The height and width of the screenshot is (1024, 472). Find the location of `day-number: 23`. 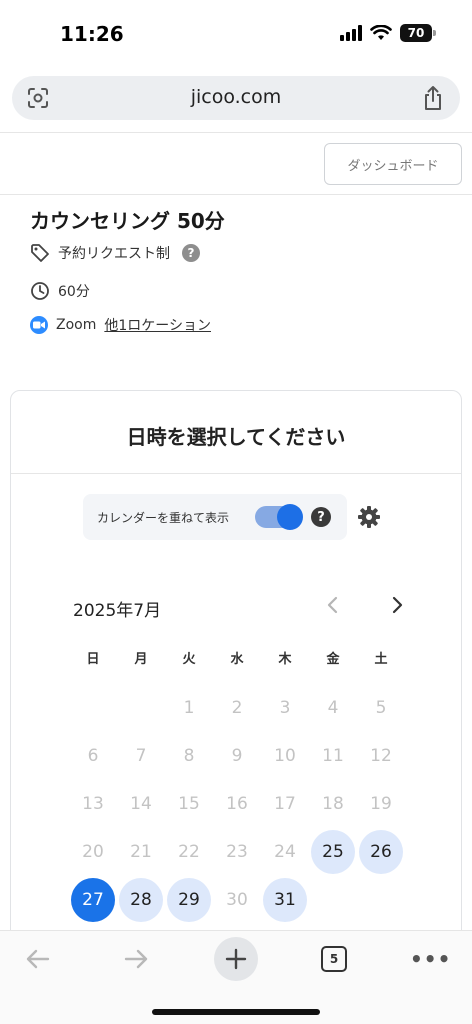

day-number: 23 is located at coordinates (237, 852).